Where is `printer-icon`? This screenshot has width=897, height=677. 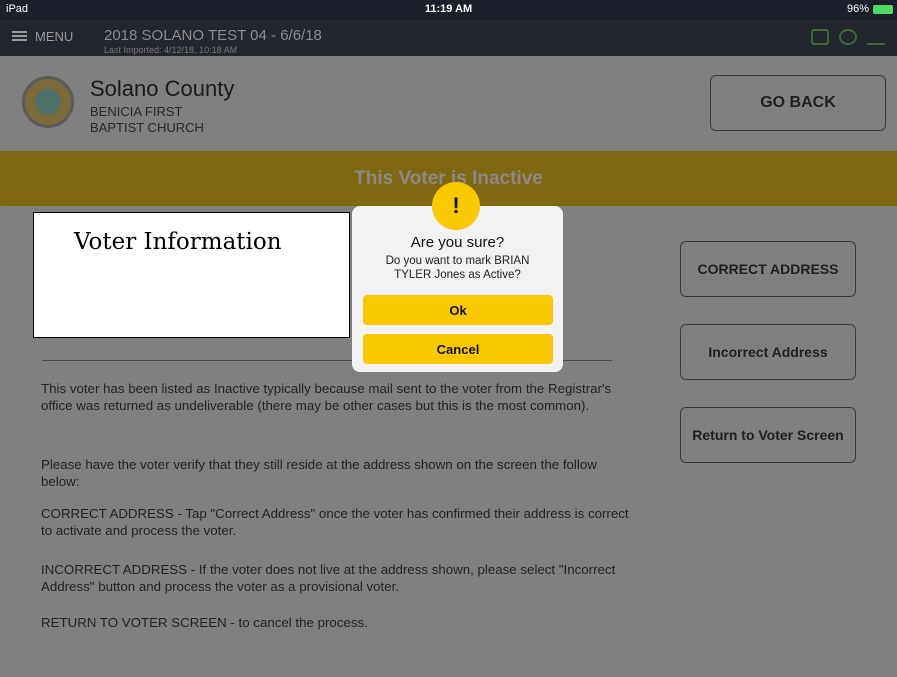
printer-icon is located at coordinates (820, 37).